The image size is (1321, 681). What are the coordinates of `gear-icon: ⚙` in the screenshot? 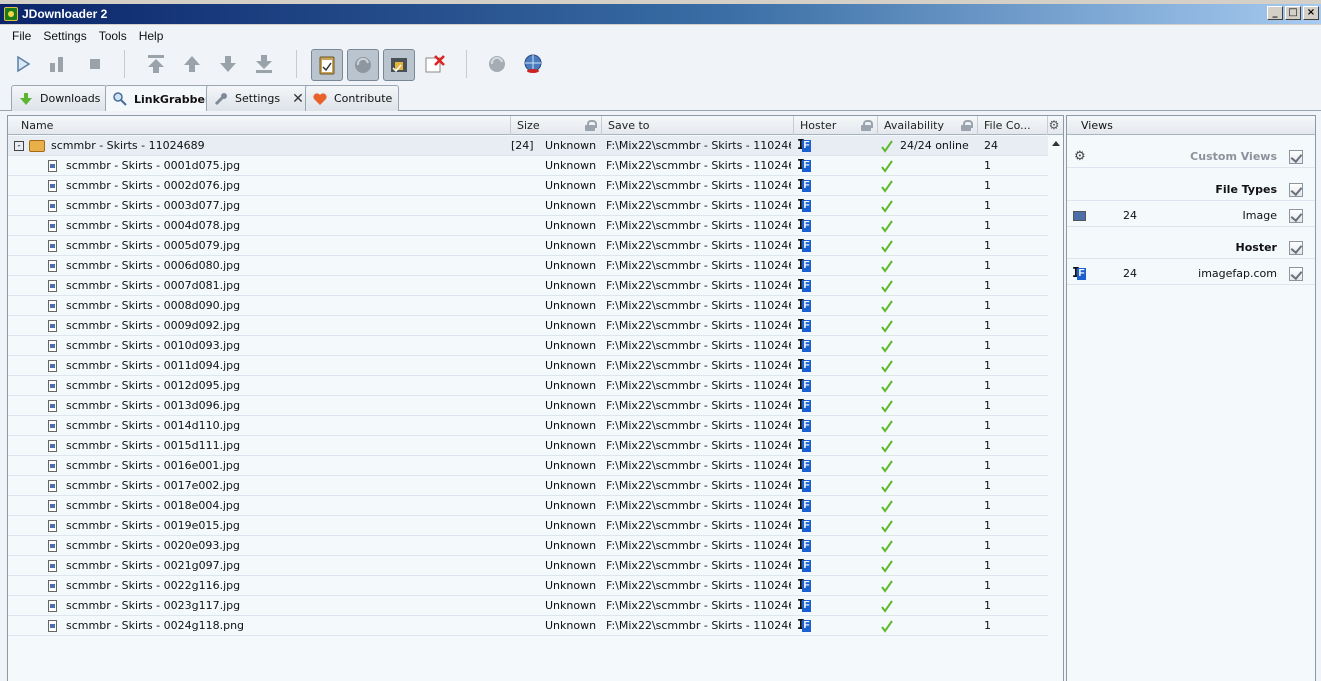 It's located at (1080, 156).